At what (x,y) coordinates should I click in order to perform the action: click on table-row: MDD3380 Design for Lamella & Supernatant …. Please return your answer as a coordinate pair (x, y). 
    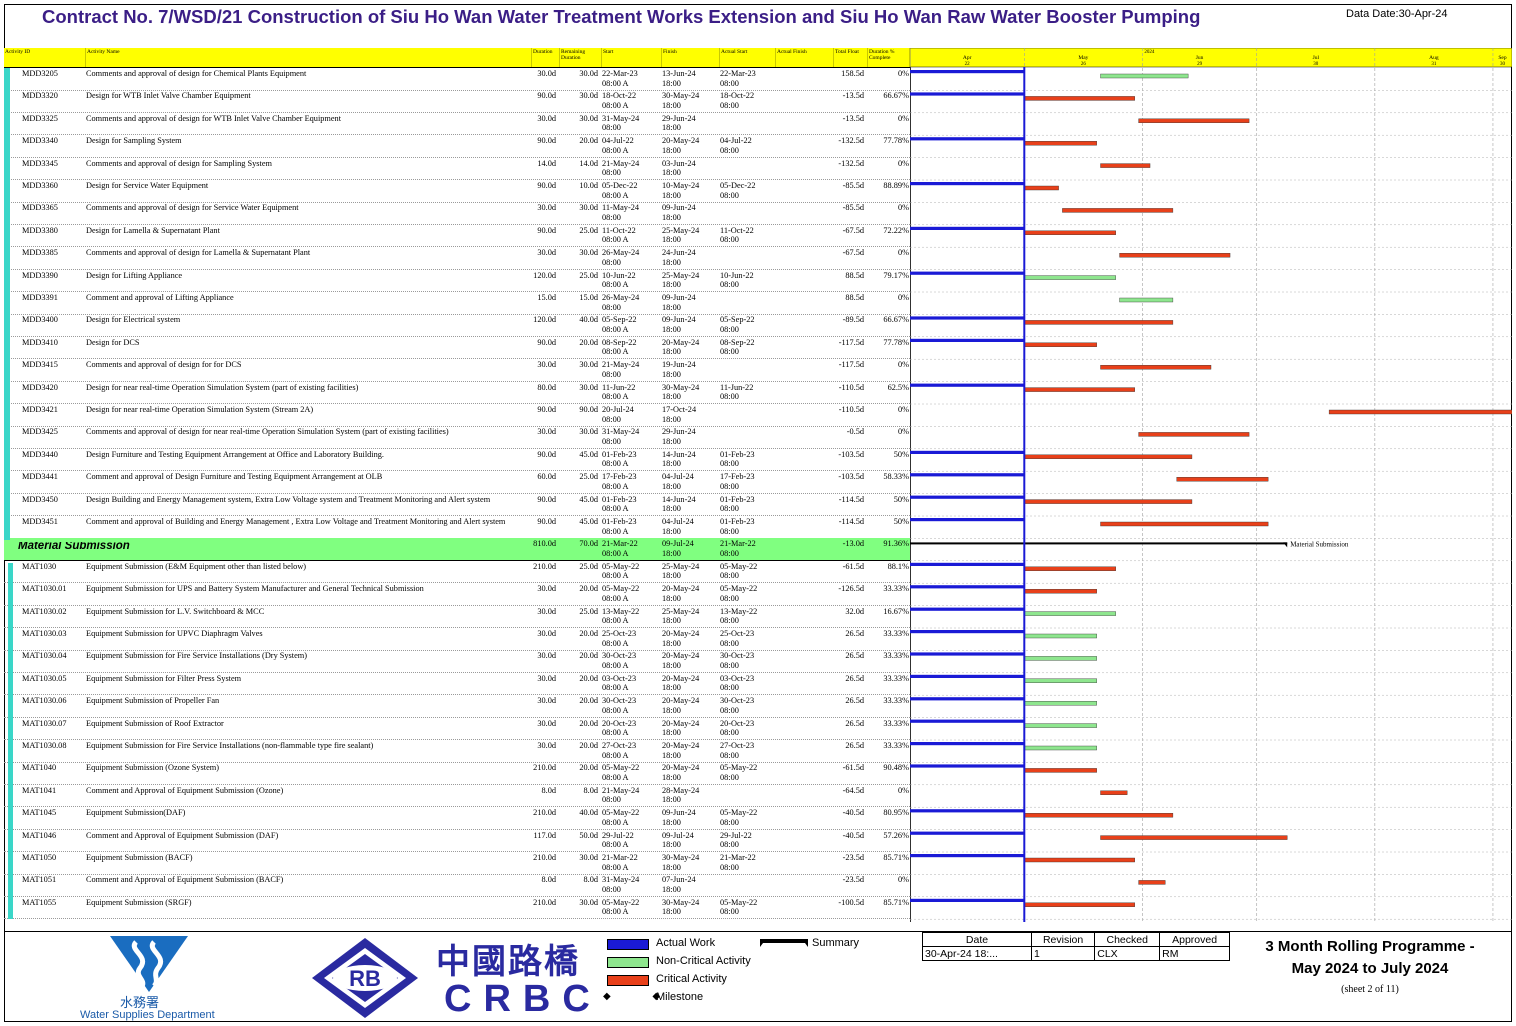
    Looking at the image, I should click on (457, 236).